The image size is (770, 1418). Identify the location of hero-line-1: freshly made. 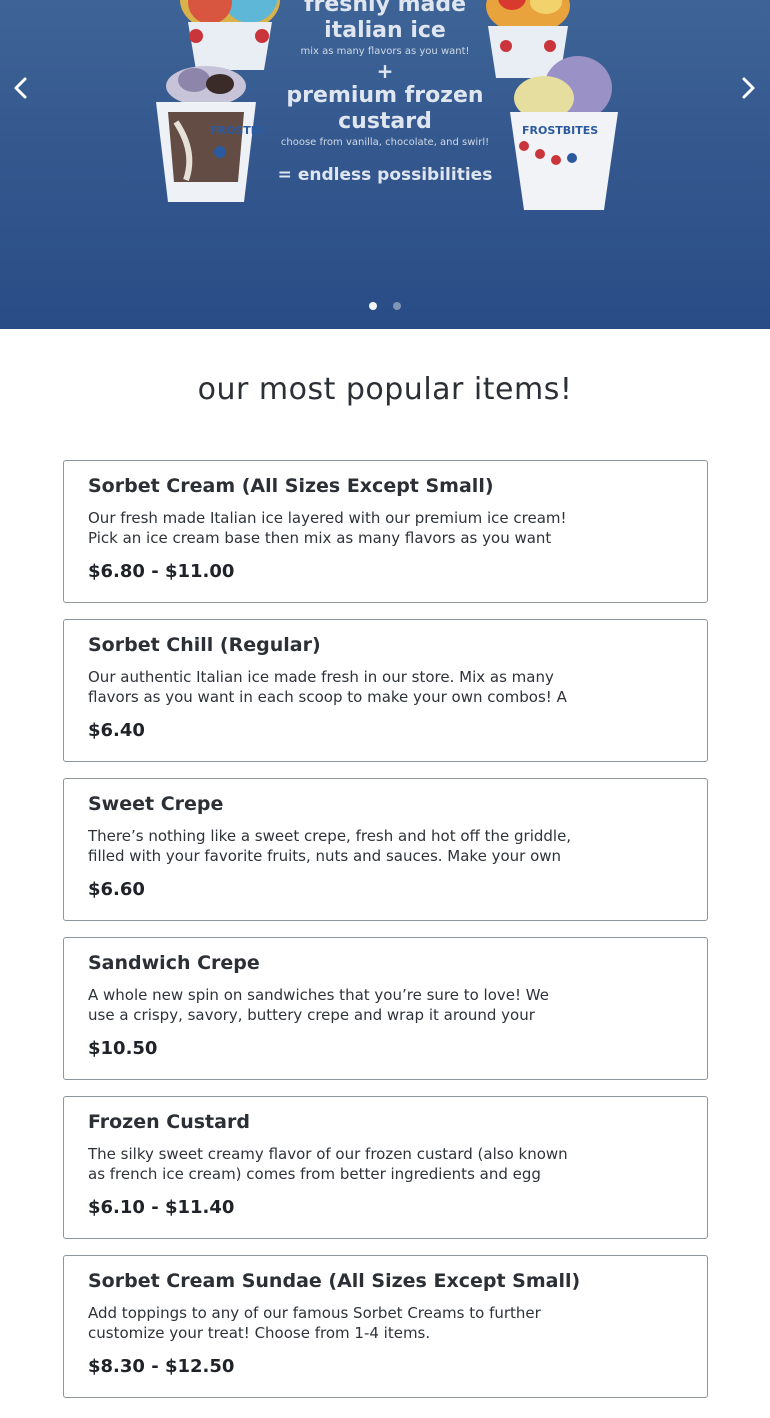
(385, 8).